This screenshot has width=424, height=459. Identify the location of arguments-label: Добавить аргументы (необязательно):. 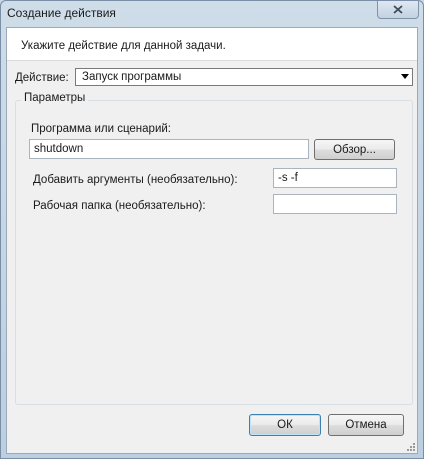
(135, 180).